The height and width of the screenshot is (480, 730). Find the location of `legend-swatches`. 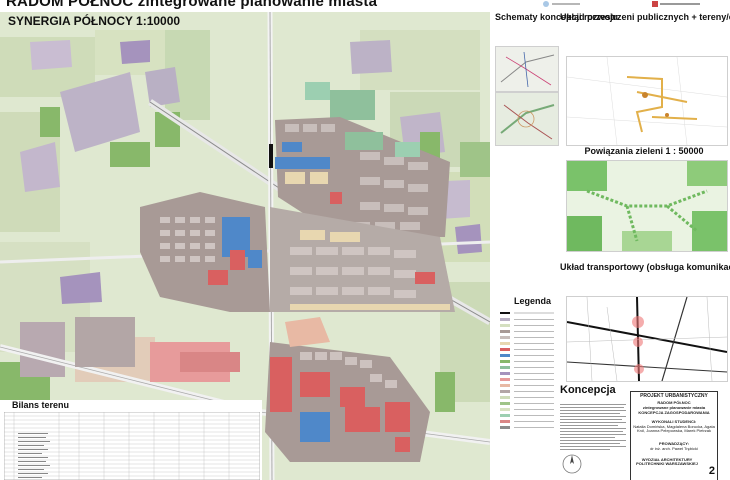

legend-swatches is located at coordinates (527, 370).